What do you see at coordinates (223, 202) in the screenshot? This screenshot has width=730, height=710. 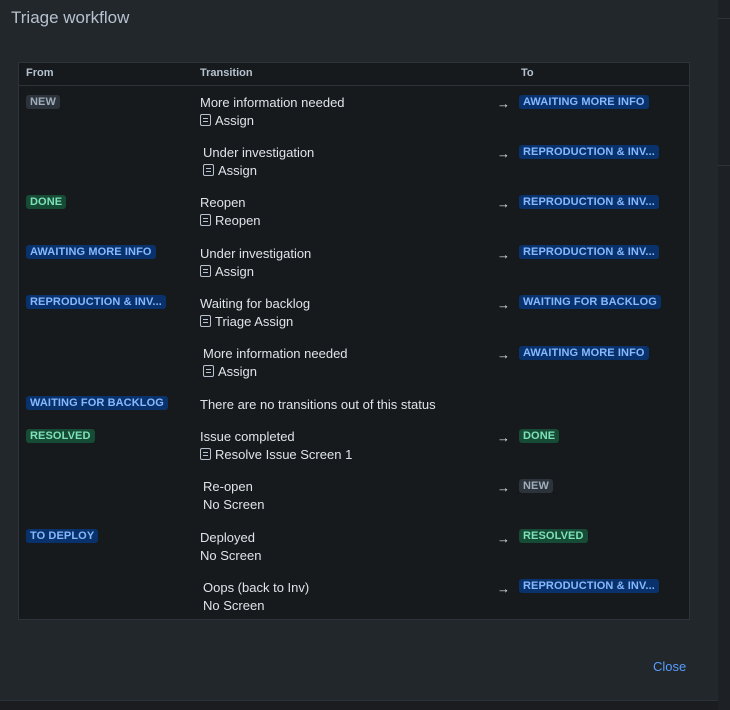 I see `transition-name: Reopen` at bounding box center [223, 202].